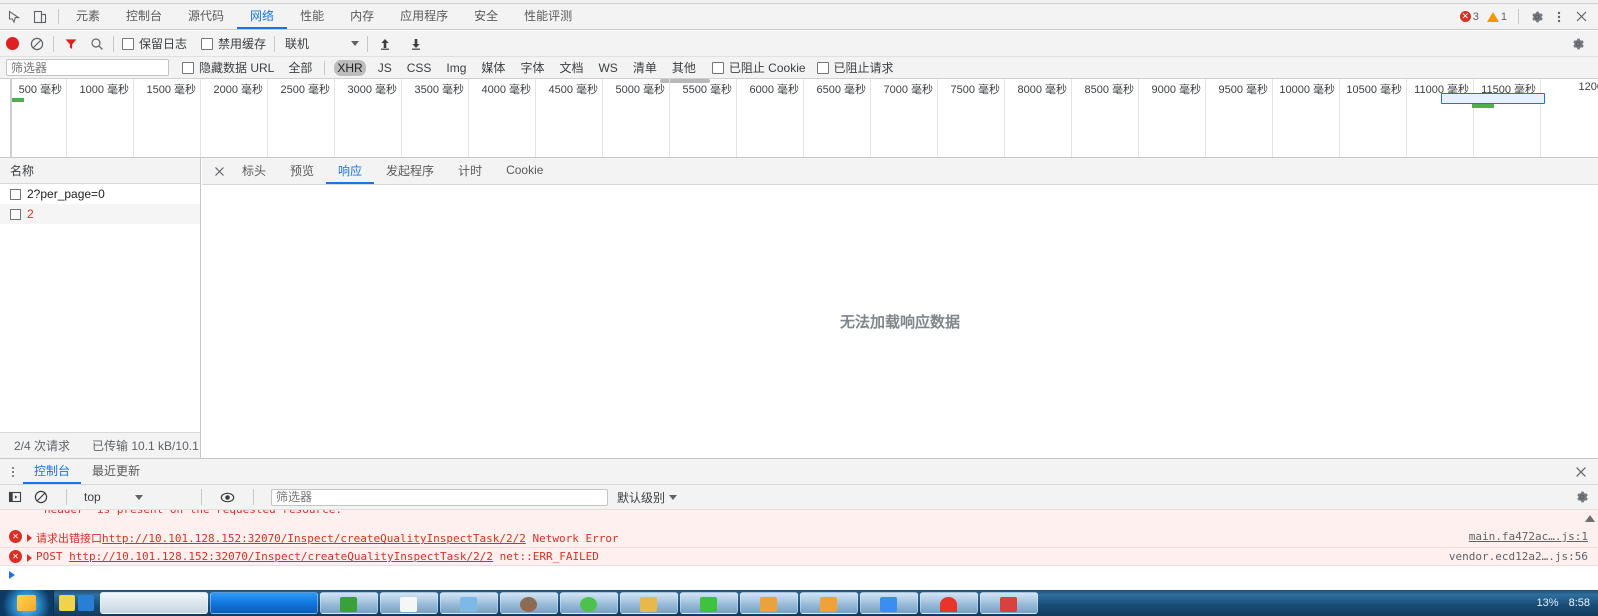  Describe the element at coordinates (647, 497) in the screenshot. I see `console-log-levels-dropdown: 默认级别` at that location.